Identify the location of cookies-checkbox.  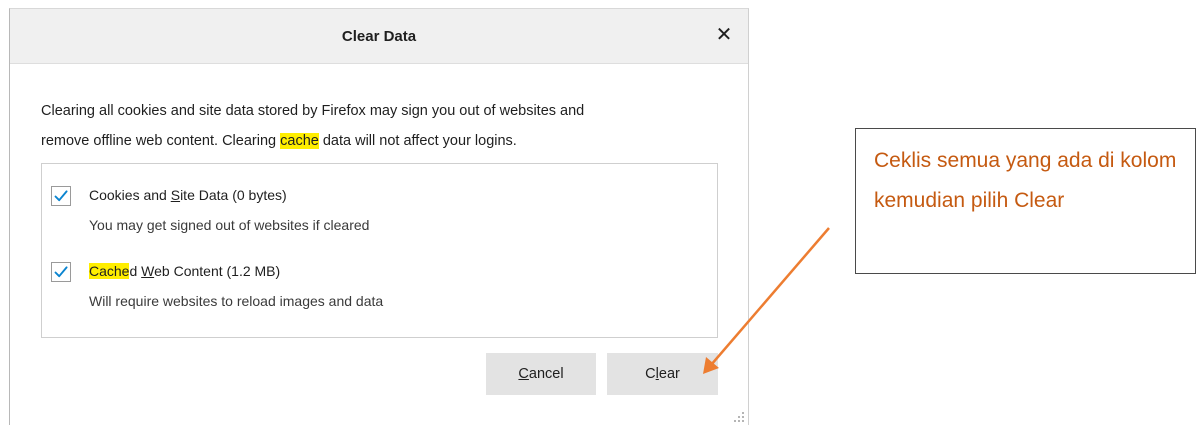
(61, 196).